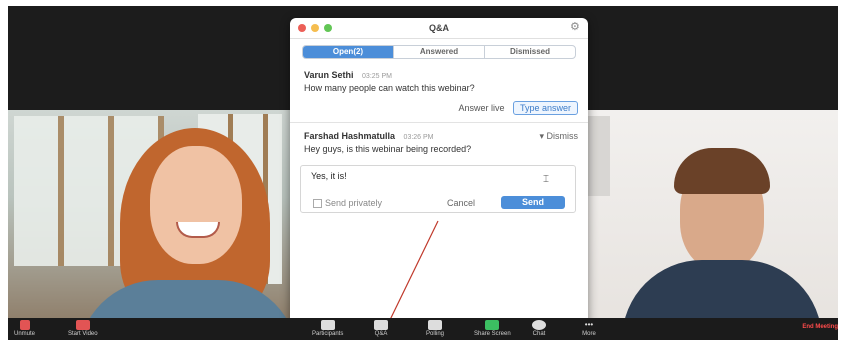  What do you see at coordinates (589, 324) in the screenshot?
I see `more-icon: •••` at bounding box center [589, 324].